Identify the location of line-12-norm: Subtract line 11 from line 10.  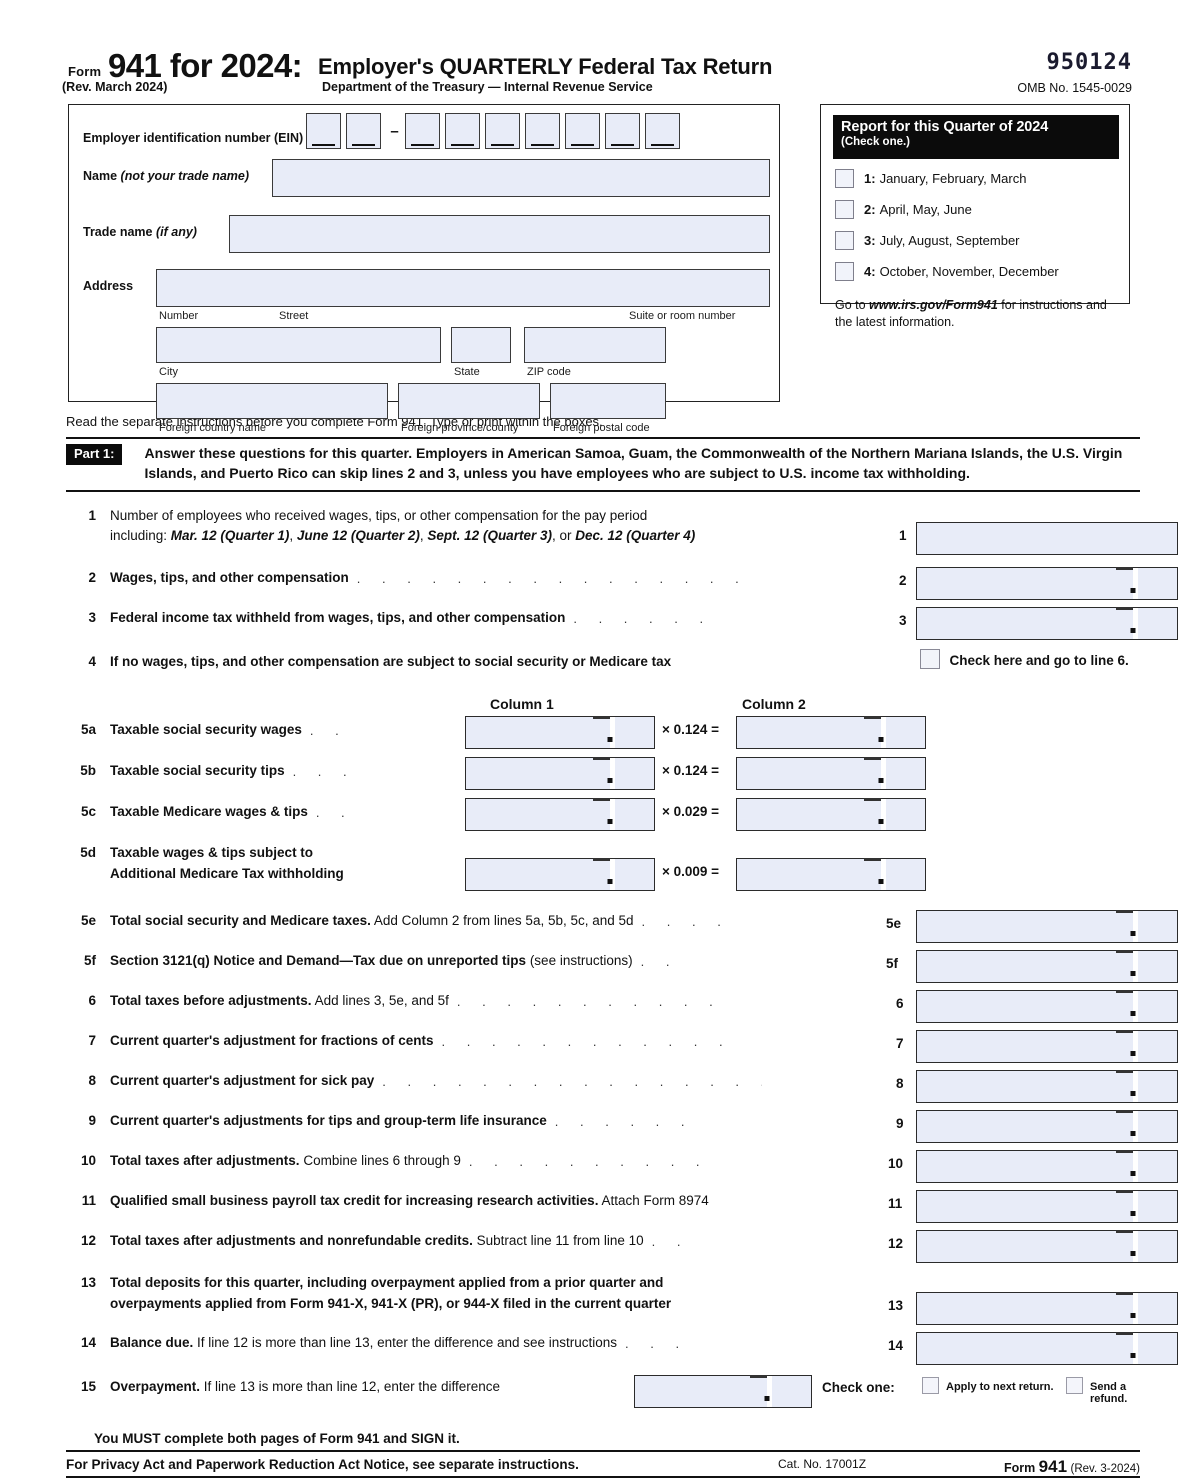
(558, 1241).